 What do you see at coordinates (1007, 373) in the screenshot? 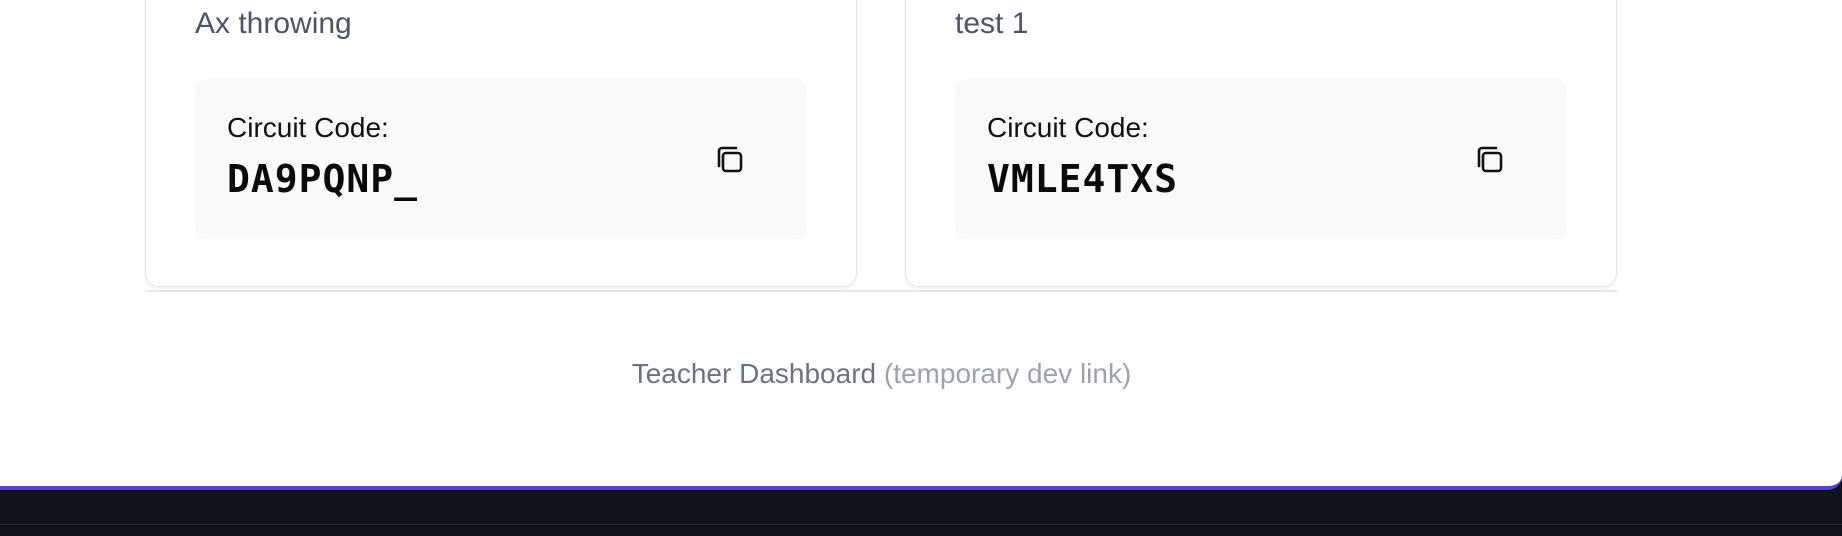
I see `dev-link-note: (temporary dev link)` at bounding box center [1007, 373].